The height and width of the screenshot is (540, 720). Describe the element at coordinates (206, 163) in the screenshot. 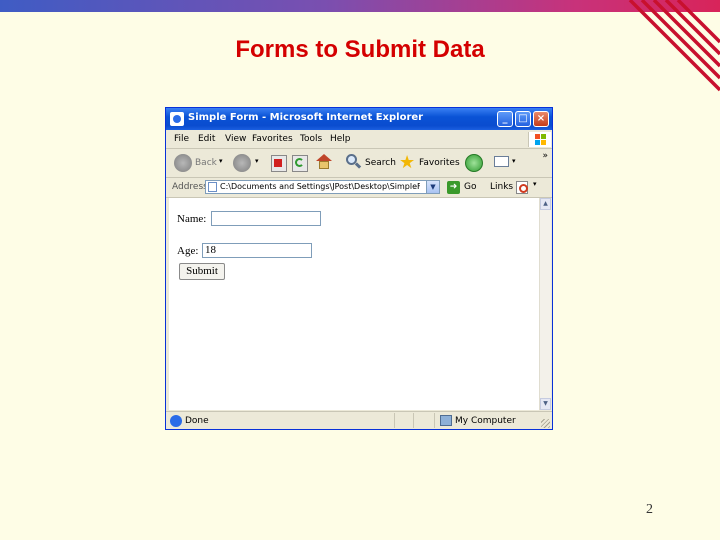

I see `back-button: Back` at that location.